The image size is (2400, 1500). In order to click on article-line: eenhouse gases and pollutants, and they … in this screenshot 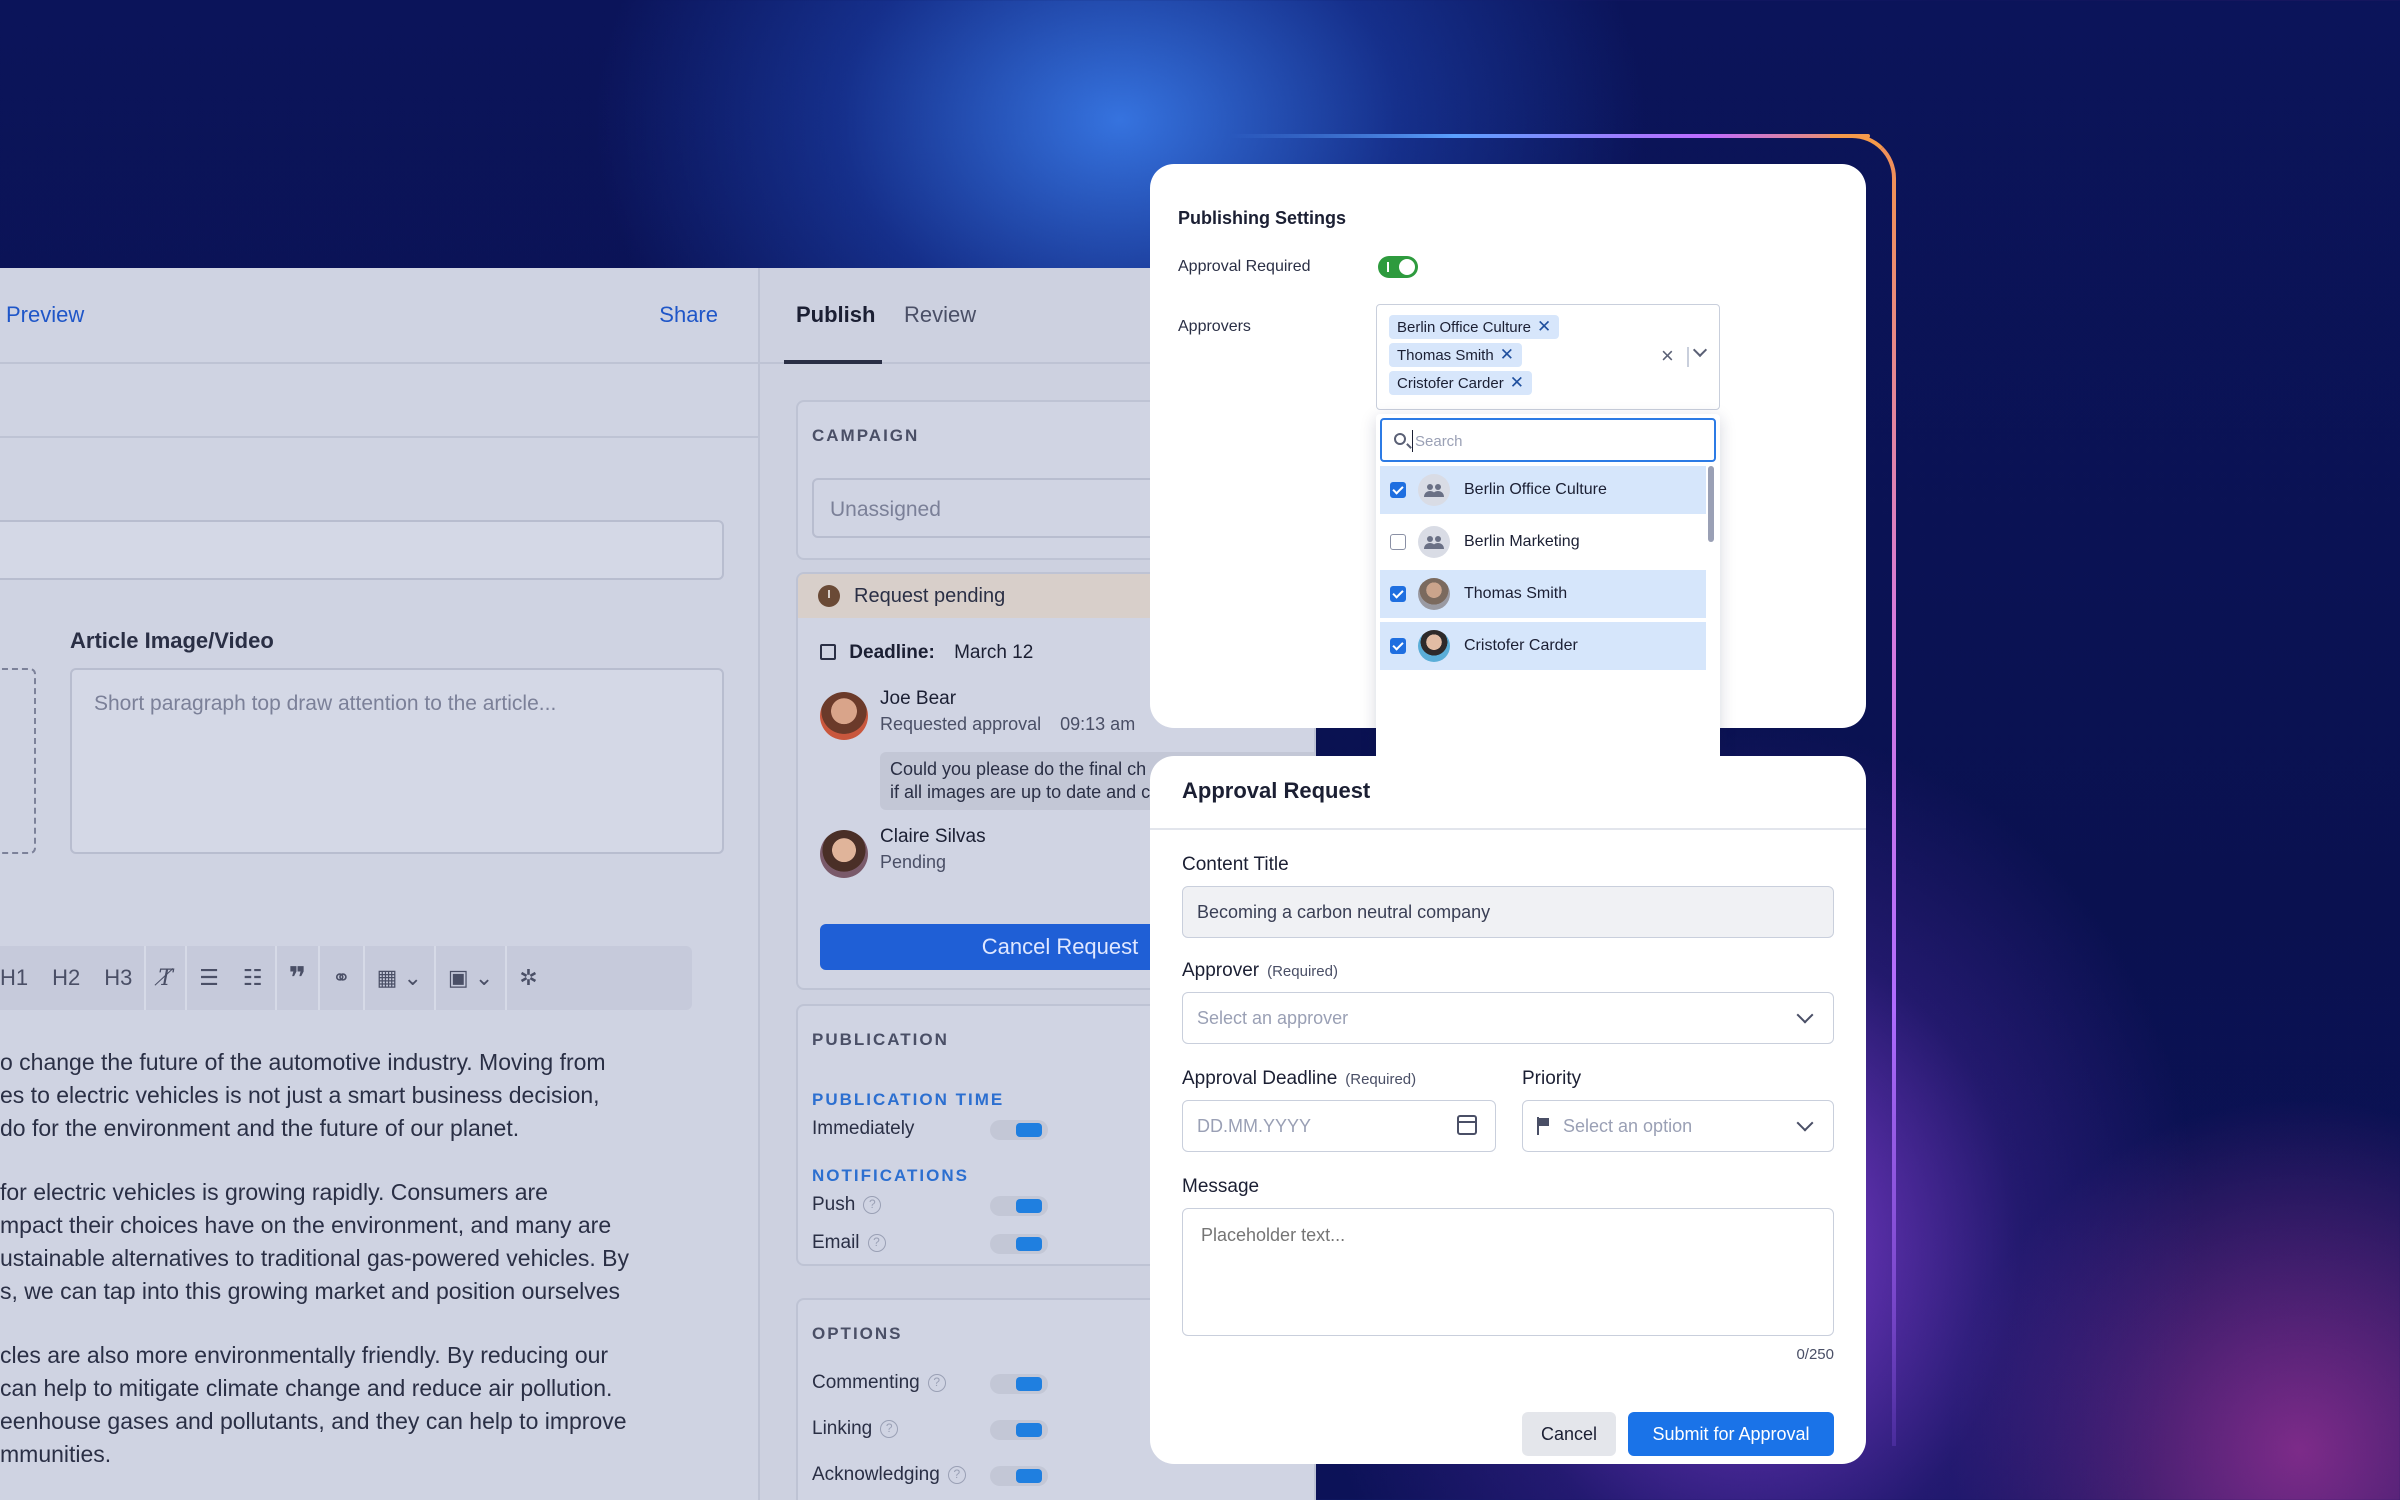, I will do `click(313, 1421)`.